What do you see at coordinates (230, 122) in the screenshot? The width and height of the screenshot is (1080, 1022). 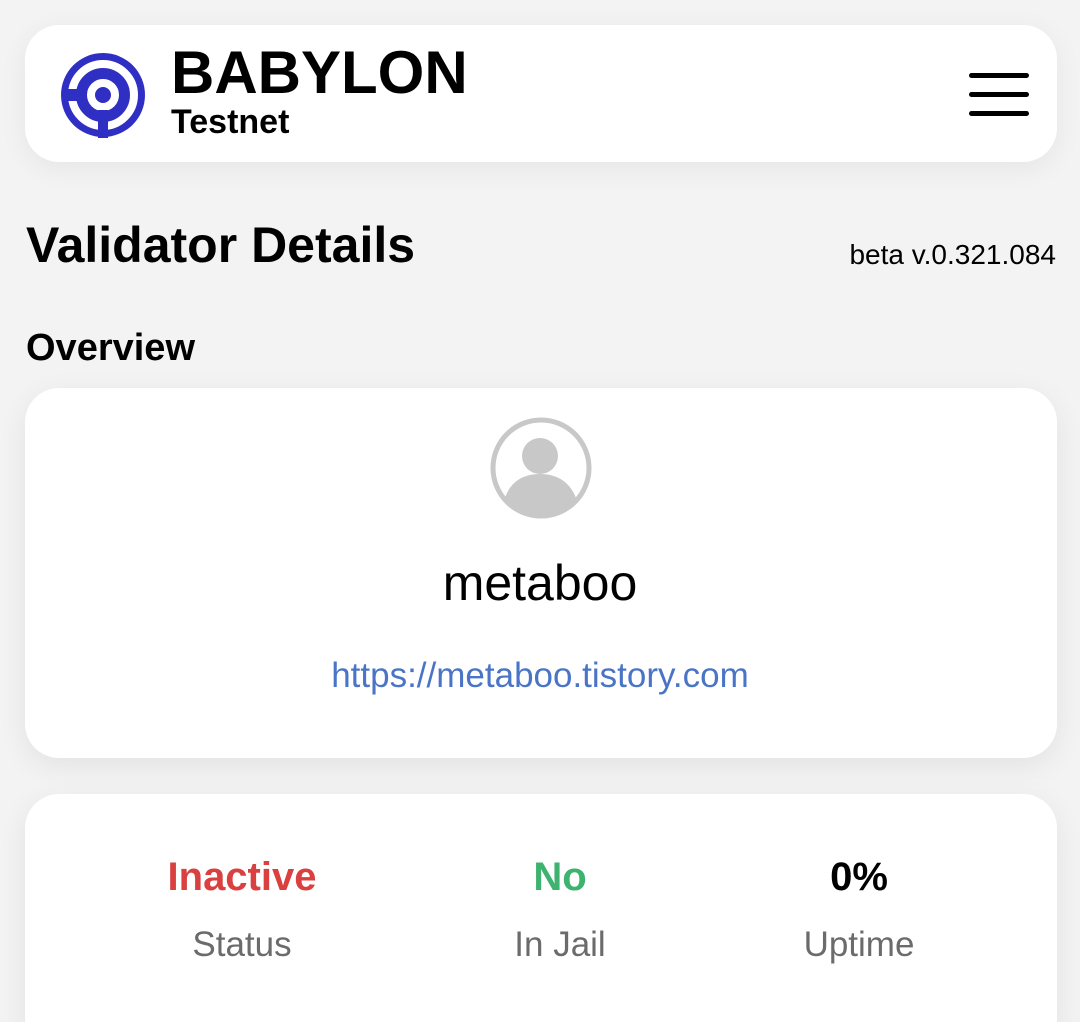 I see `network-label: Testnet` at bounding box center [230, 122].